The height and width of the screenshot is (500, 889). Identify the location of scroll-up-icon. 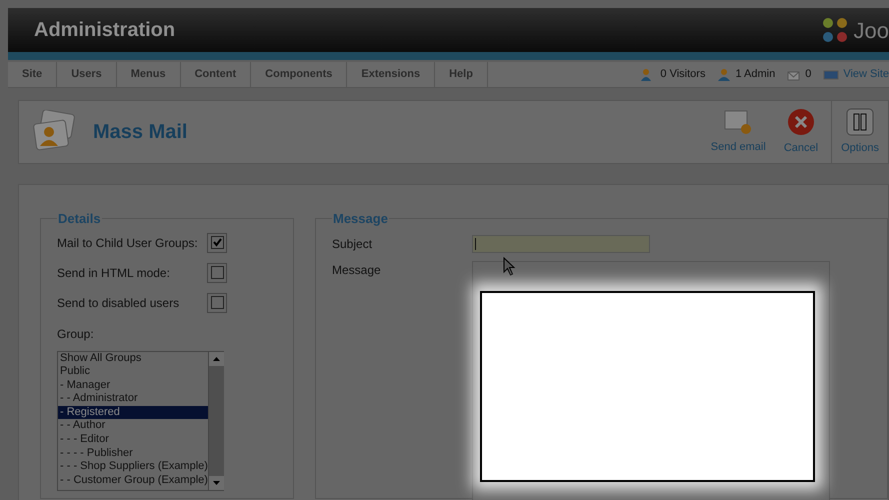
(216, 359).